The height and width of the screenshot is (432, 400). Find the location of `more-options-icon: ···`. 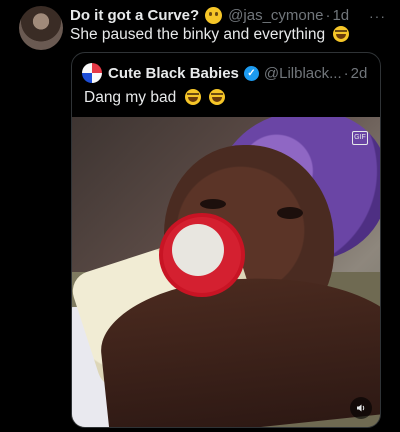

more-options-icon: ··· is located at coordinates (377, 16).